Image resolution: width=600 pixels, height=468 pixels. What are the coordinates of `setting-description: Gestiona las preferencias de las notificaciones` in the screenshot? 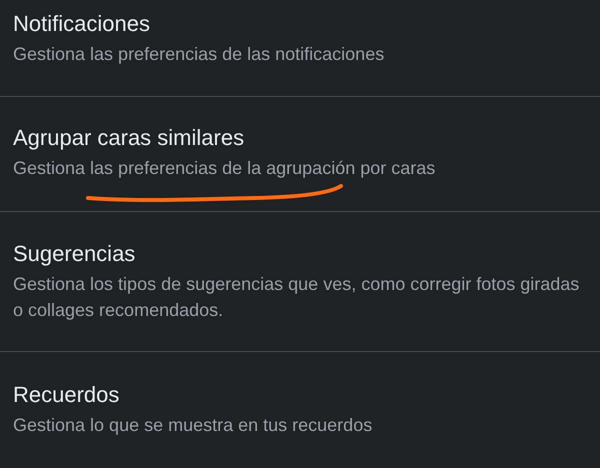 It's located at (199, 54).